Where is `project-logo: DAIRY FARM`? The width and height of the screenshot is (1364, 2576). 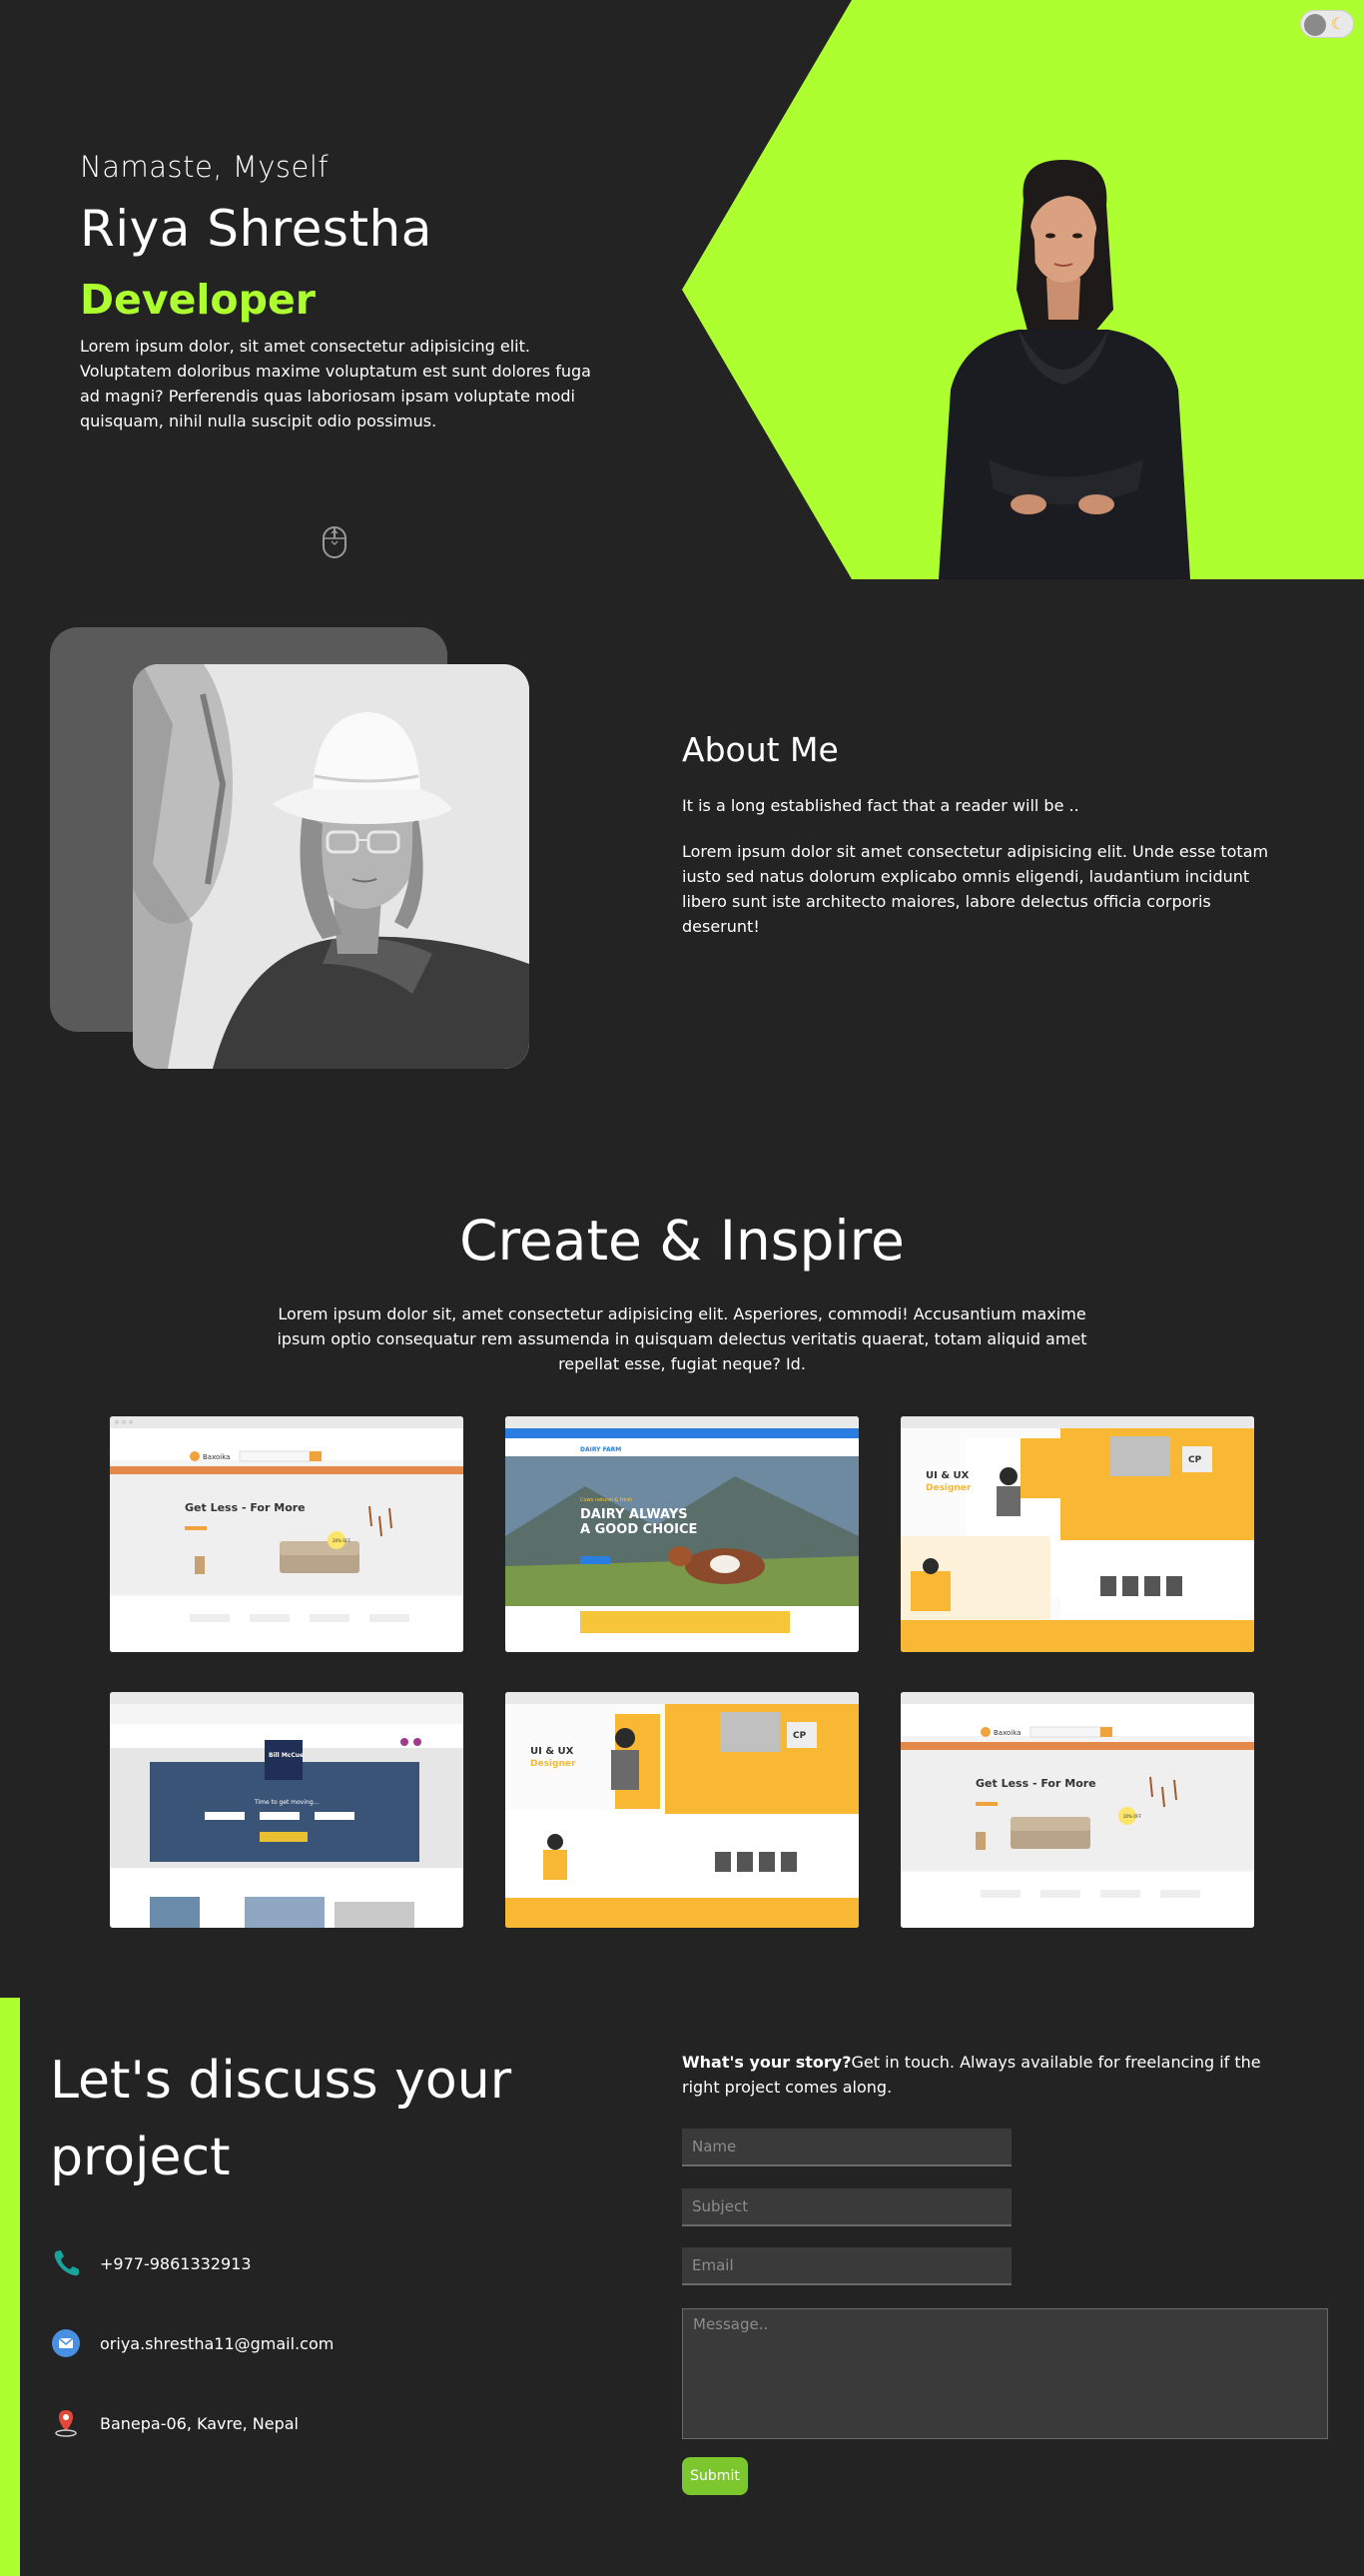
project-logo: DAIRY FARM is located at coordinates (600, 1450).